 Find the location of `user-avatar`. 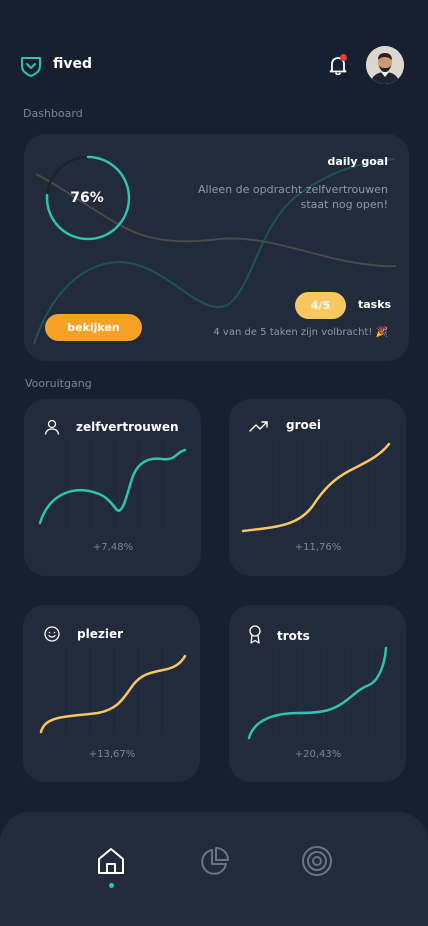

user-avatar is located at coordinates (385, 65).